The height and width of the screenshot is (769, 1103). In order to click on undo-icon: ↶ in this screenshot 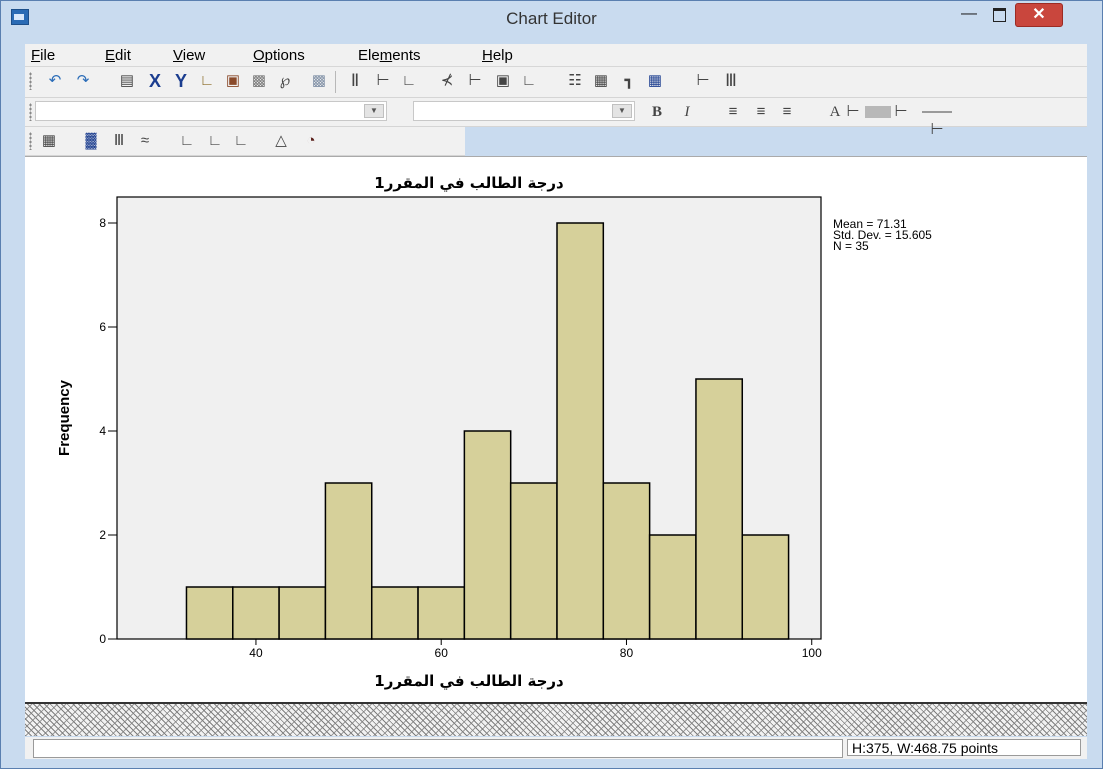, I will do `click(55, 81)`.